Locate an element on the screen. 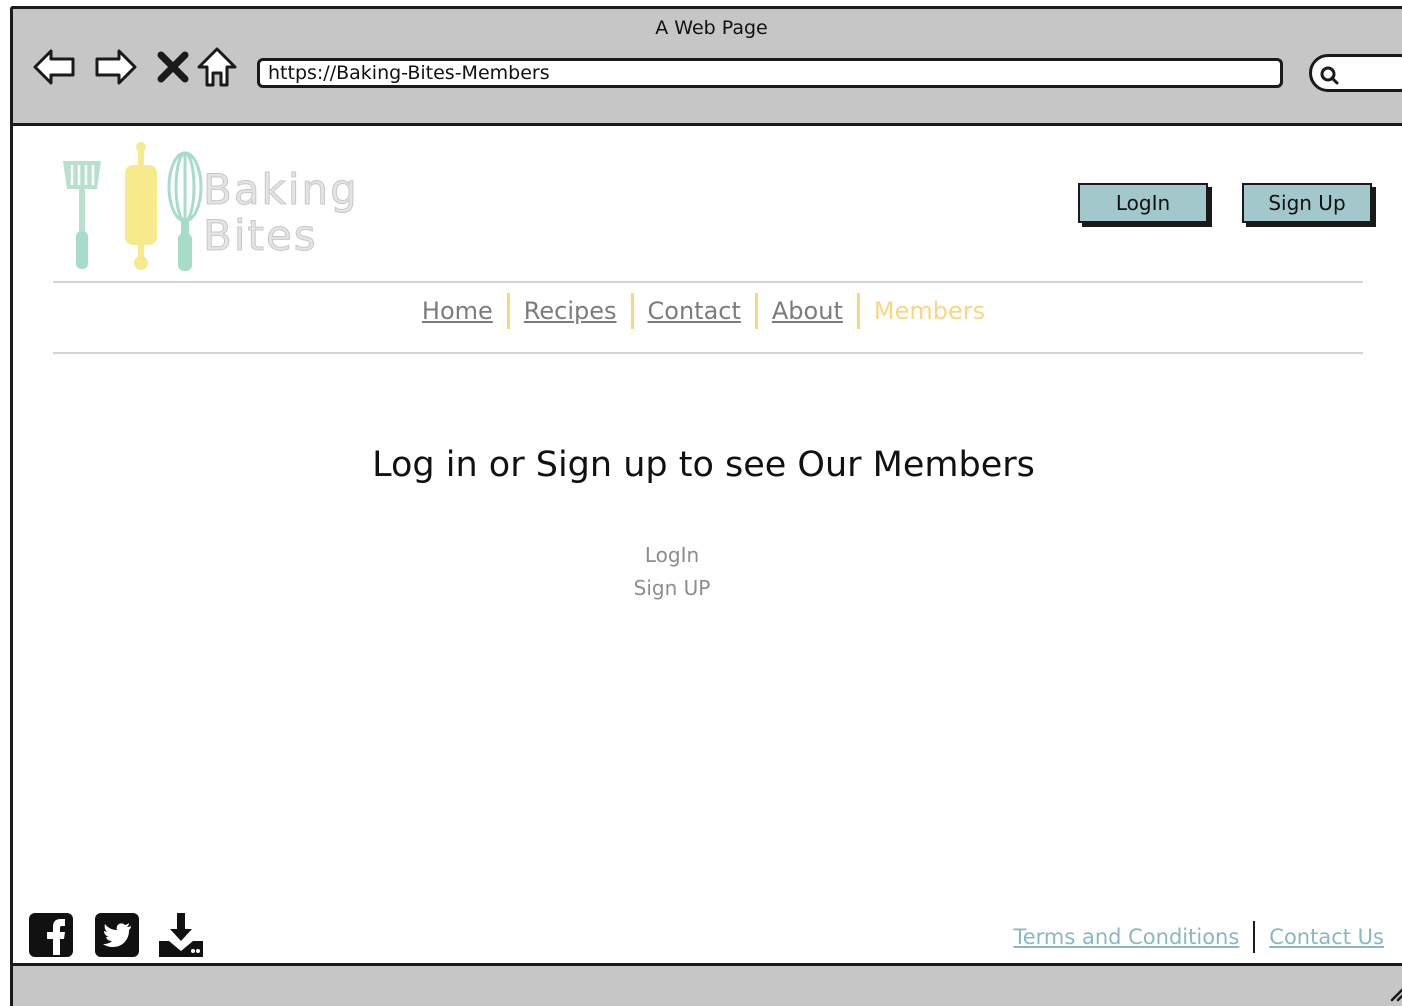 This screenshot has width=1402, height=1006. nav-link-members: Members is located at coordinates (929, 311).